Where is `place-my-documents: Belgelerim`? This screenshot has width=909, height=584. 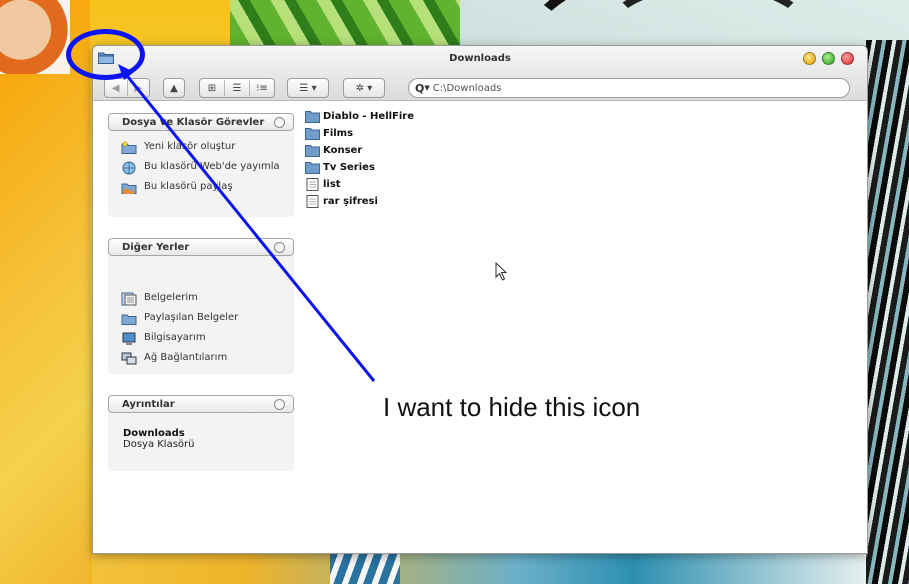
place-my-documents: Belgelerim is located at coordinates (201, 299).